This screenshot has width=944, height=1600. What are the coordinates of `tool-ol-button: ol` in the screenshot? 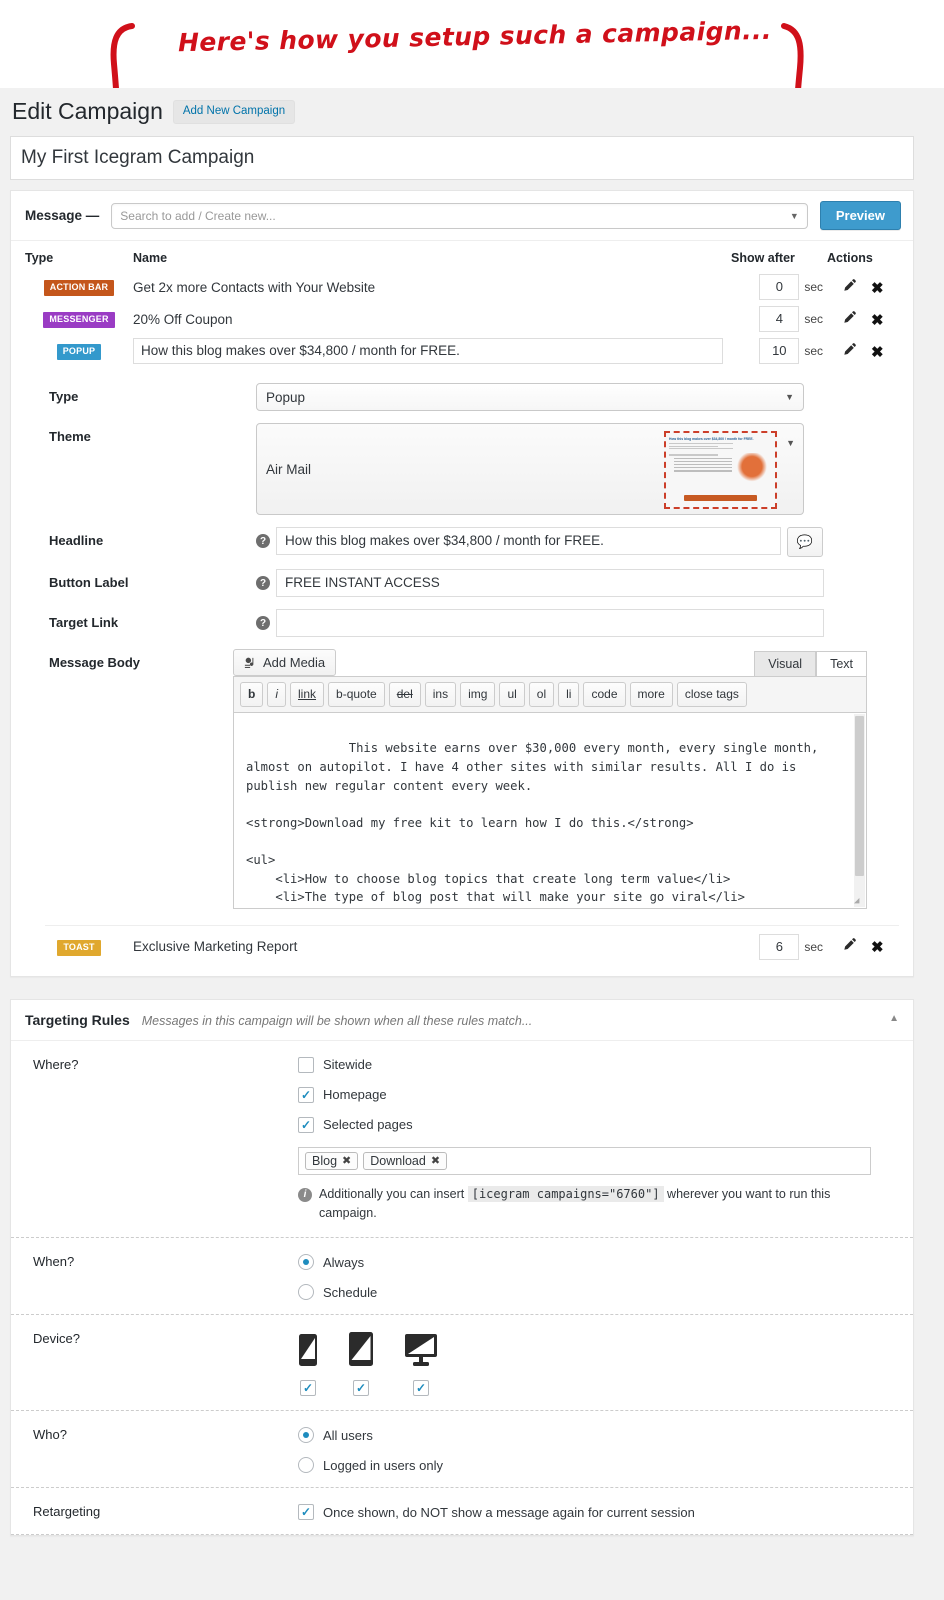 It's located at (541, 694).